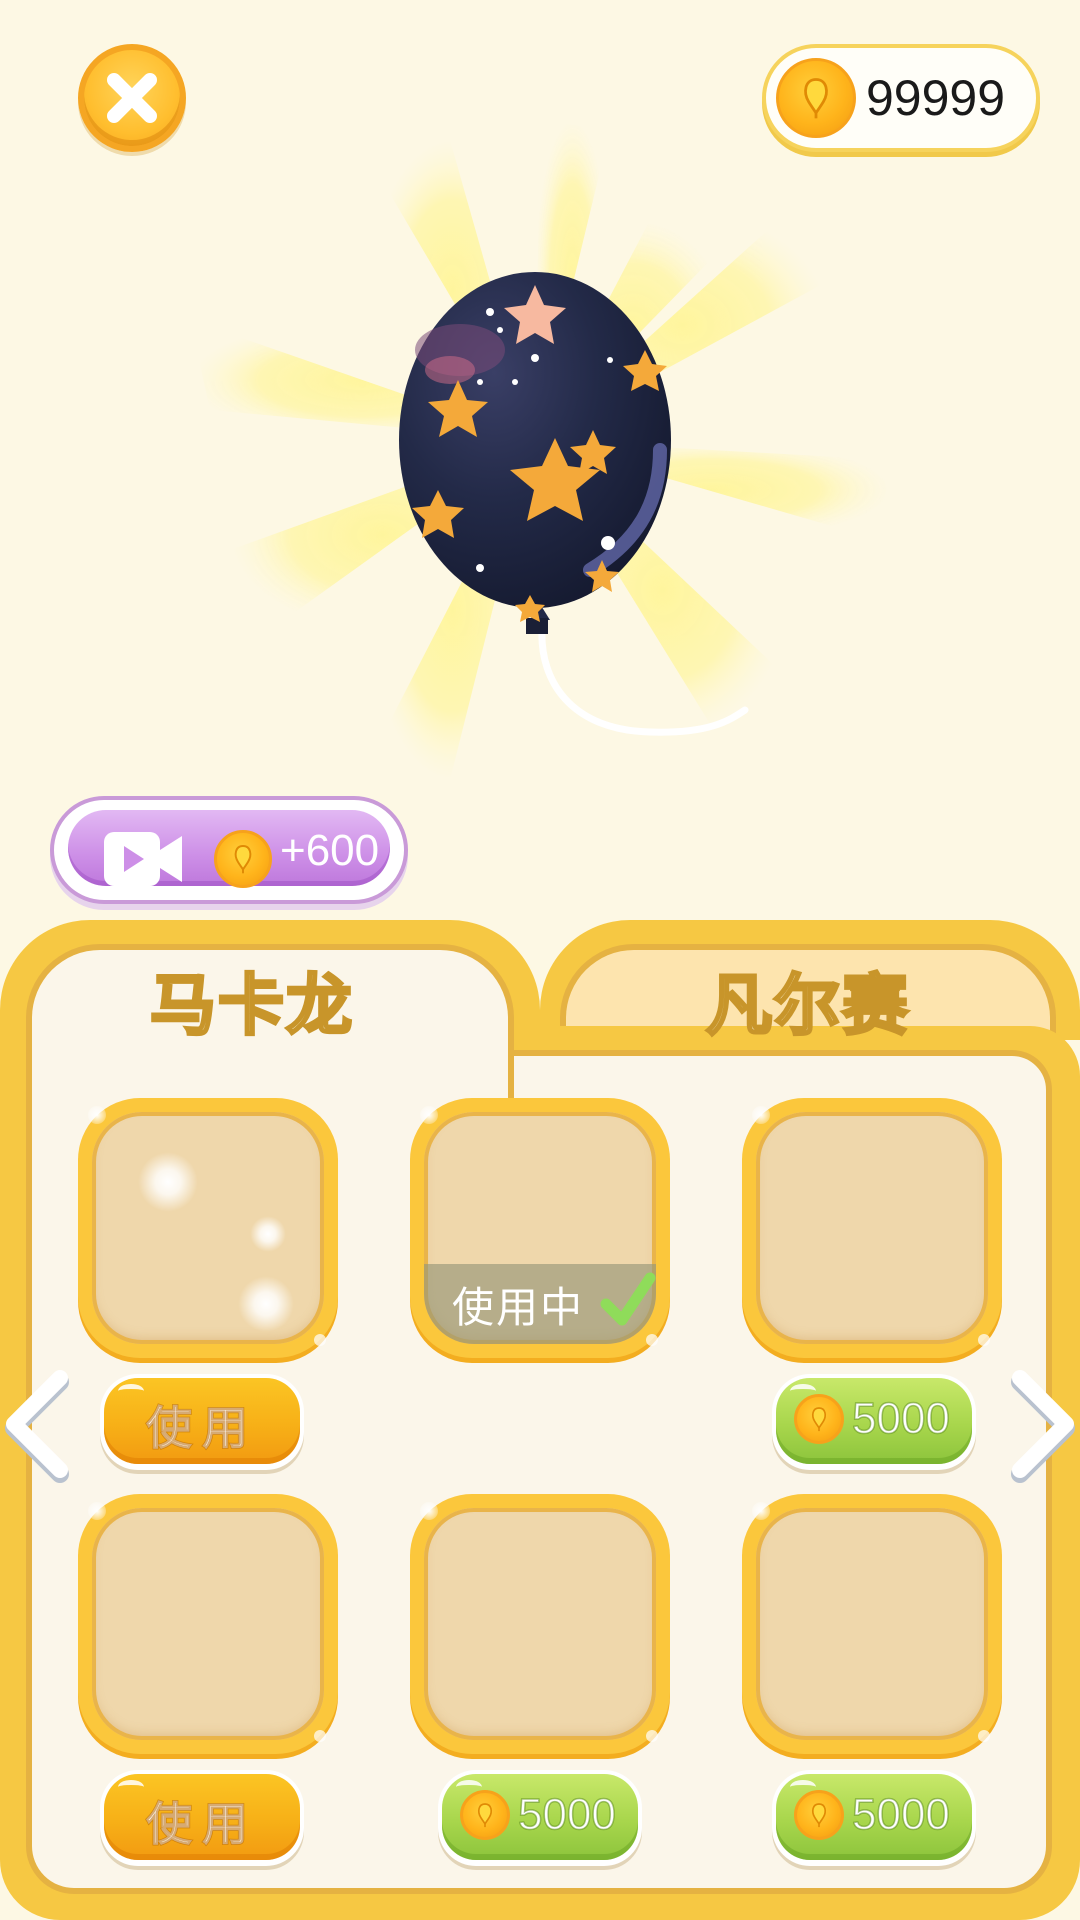  What do you see at coordinates (628, 1299) in the screenshot?
I see `checkmark-icon` at bounding box center [628, 1299].